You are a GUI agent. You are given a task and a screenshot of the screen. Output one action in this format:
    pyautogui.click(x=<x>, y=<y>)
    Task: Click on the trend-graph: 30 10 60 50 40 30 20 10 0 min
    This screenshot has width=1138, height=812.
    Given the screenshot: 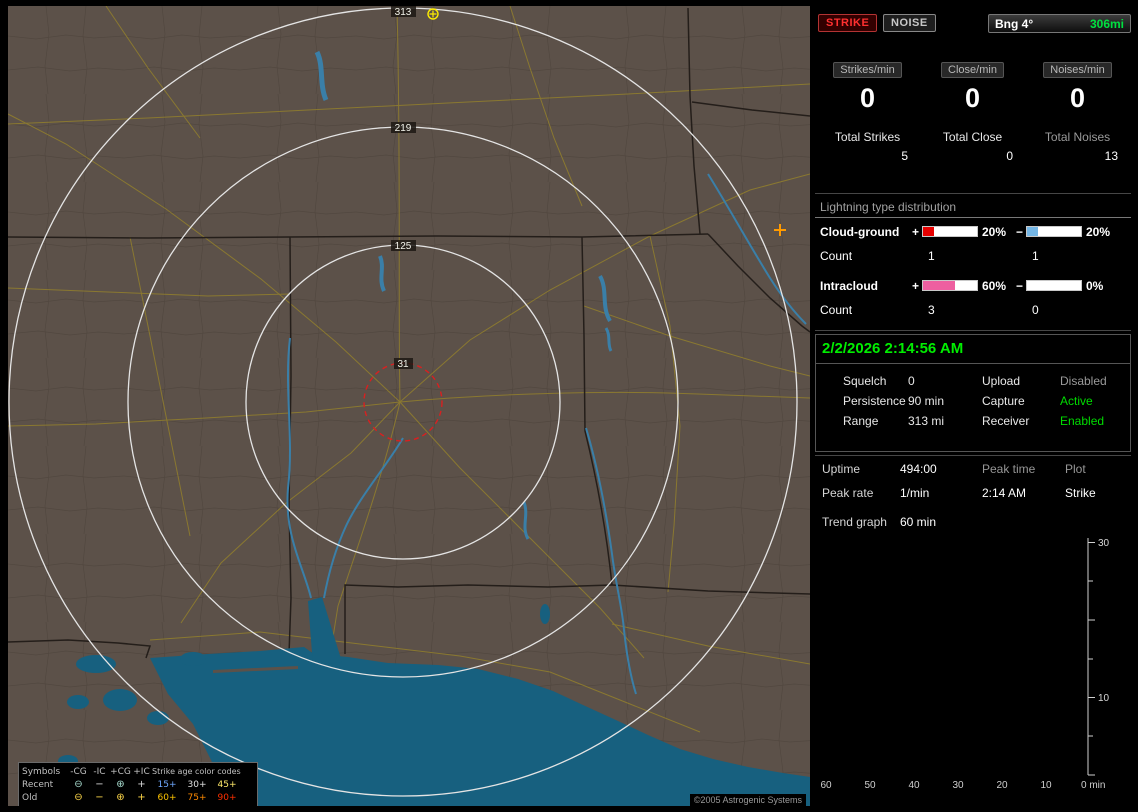 What is the action you would take?
    pyautogui.click(x=965, y=664)
    